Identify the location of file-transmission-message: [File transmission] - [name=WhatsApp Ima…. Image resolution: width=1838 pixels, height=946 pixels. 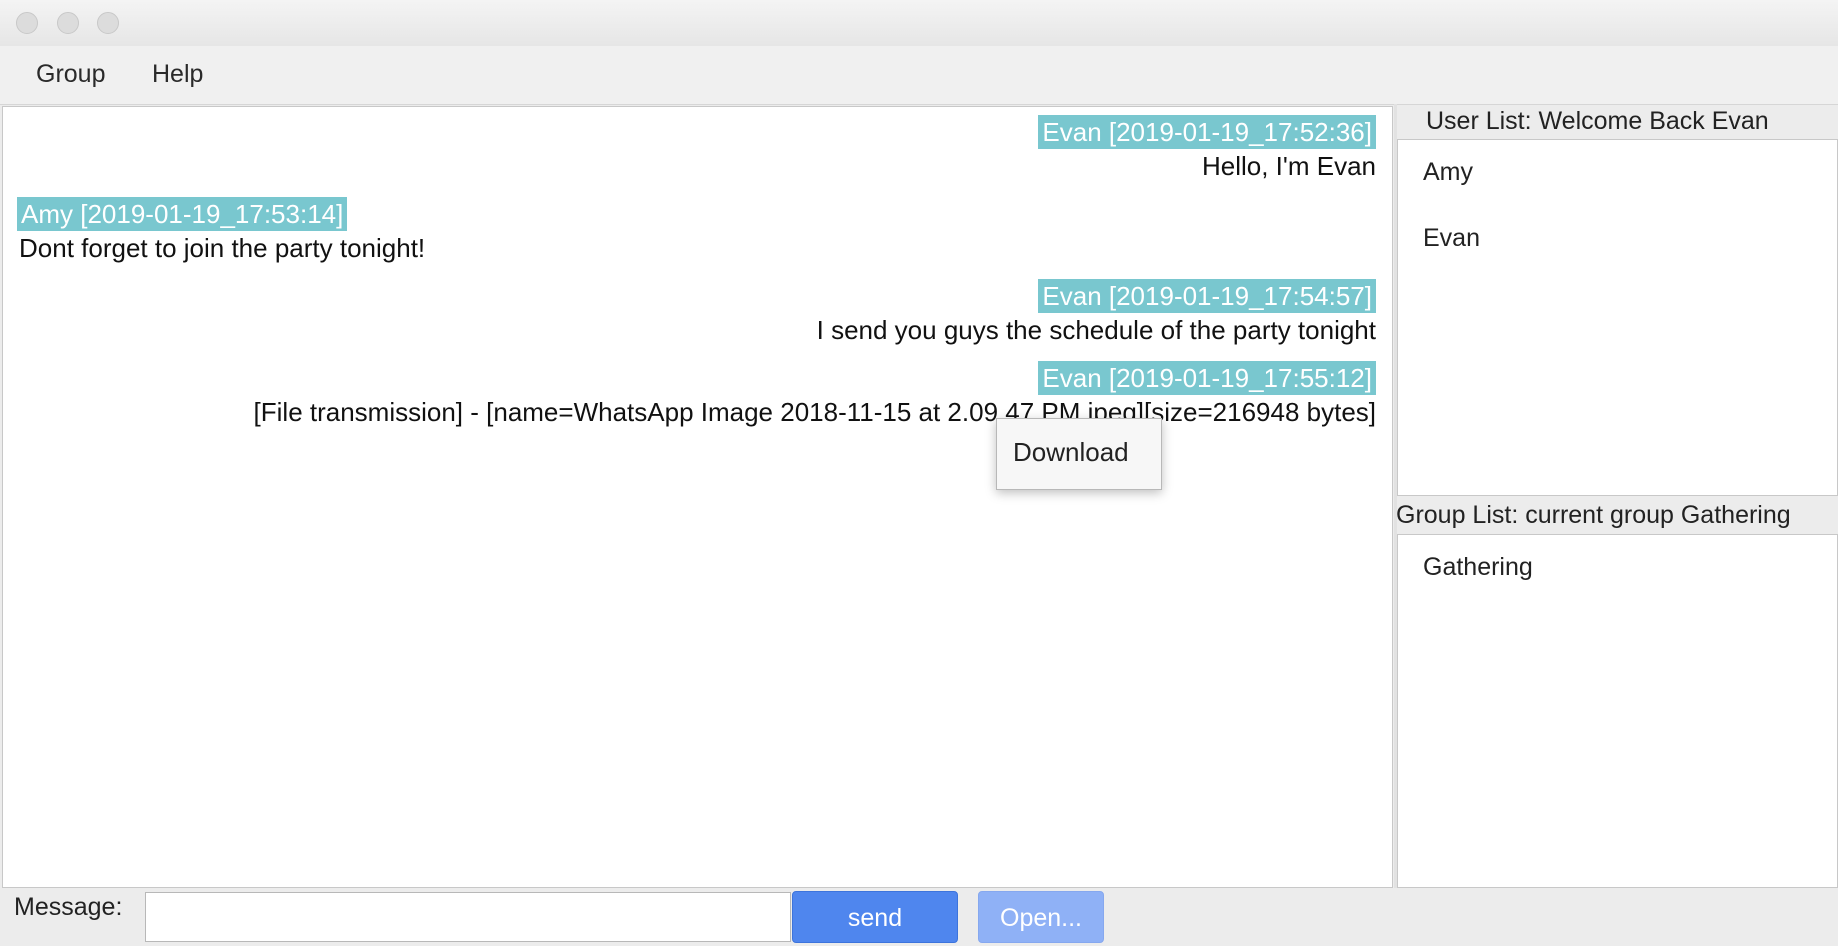
(815, 412).